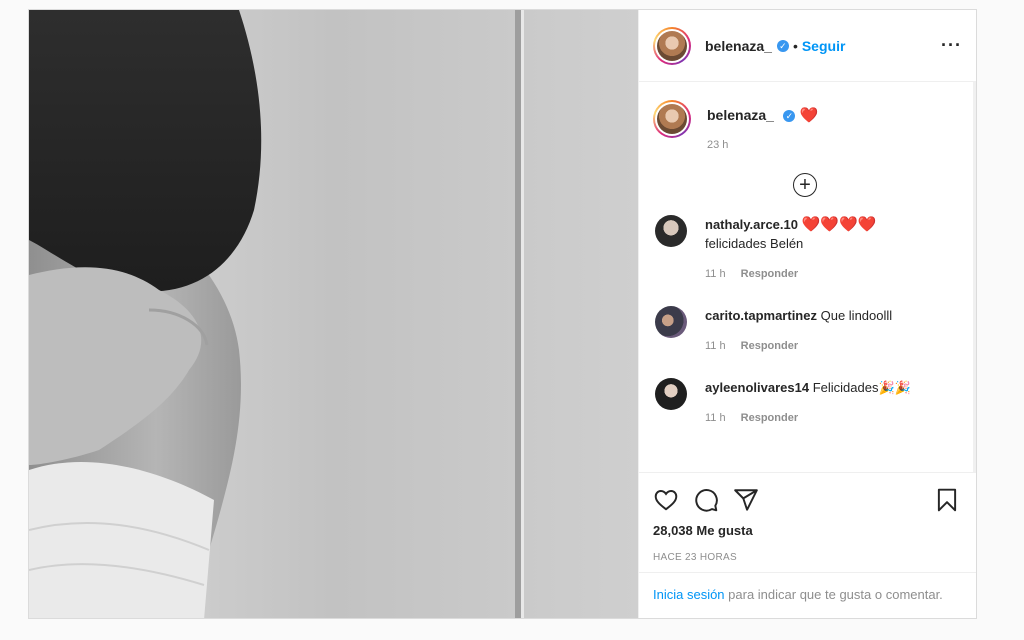  I want to click on author-avatar, so click(672, 45).